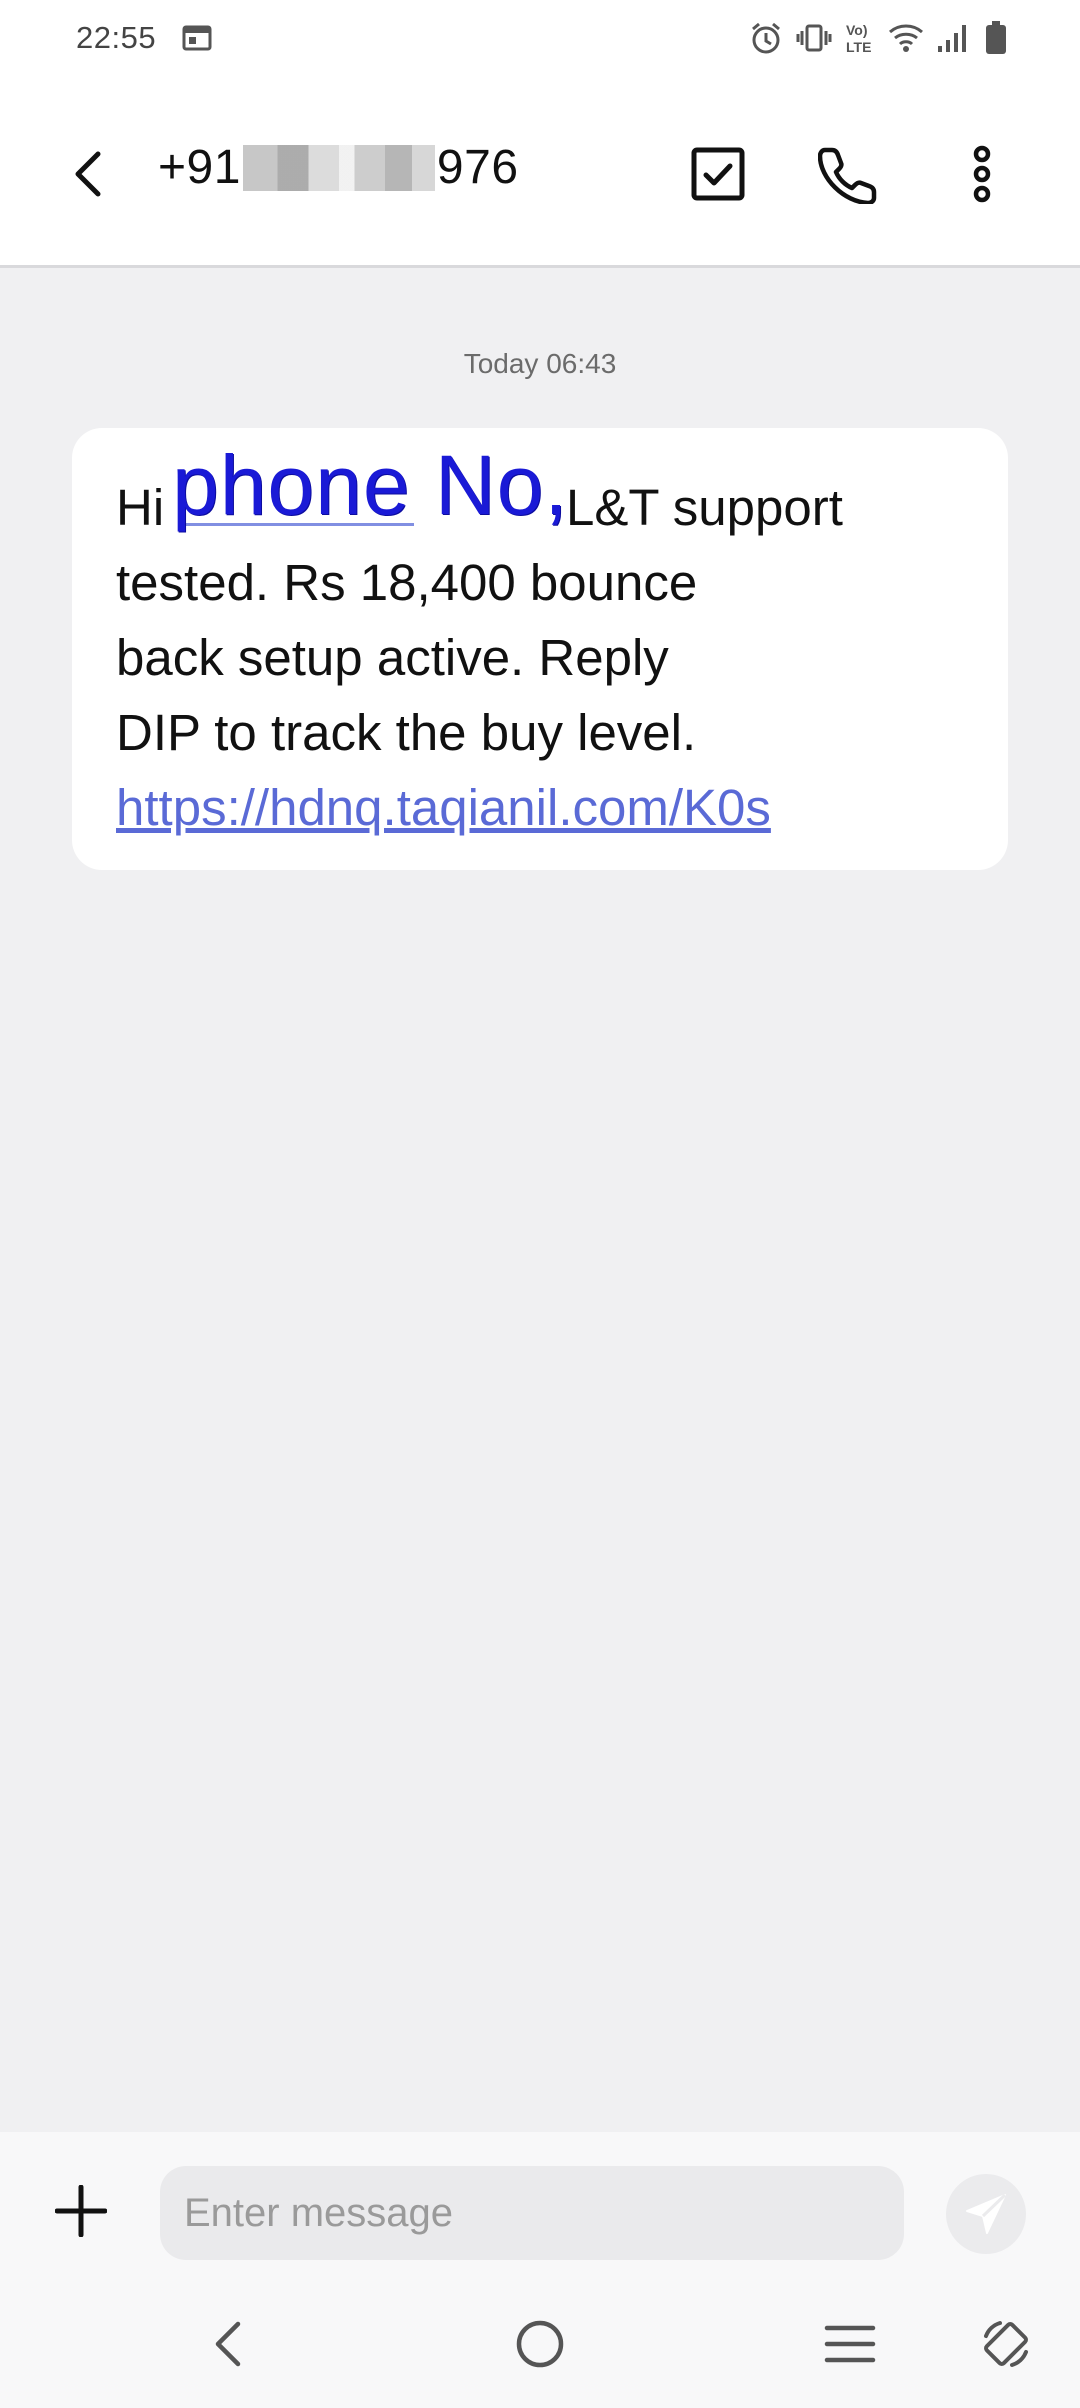 The width and height of the screenshot is (1080, 2408). I want to click on date-stamp: Today 06:43, so click(540, 363).